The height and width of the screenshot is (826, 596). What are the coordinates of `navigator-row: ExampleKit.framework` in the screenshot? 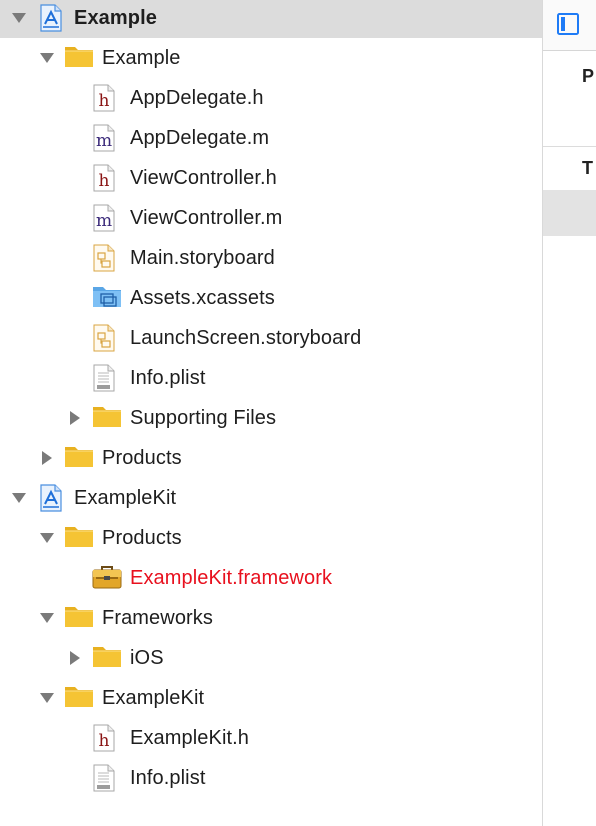 It's located at (271, 578).